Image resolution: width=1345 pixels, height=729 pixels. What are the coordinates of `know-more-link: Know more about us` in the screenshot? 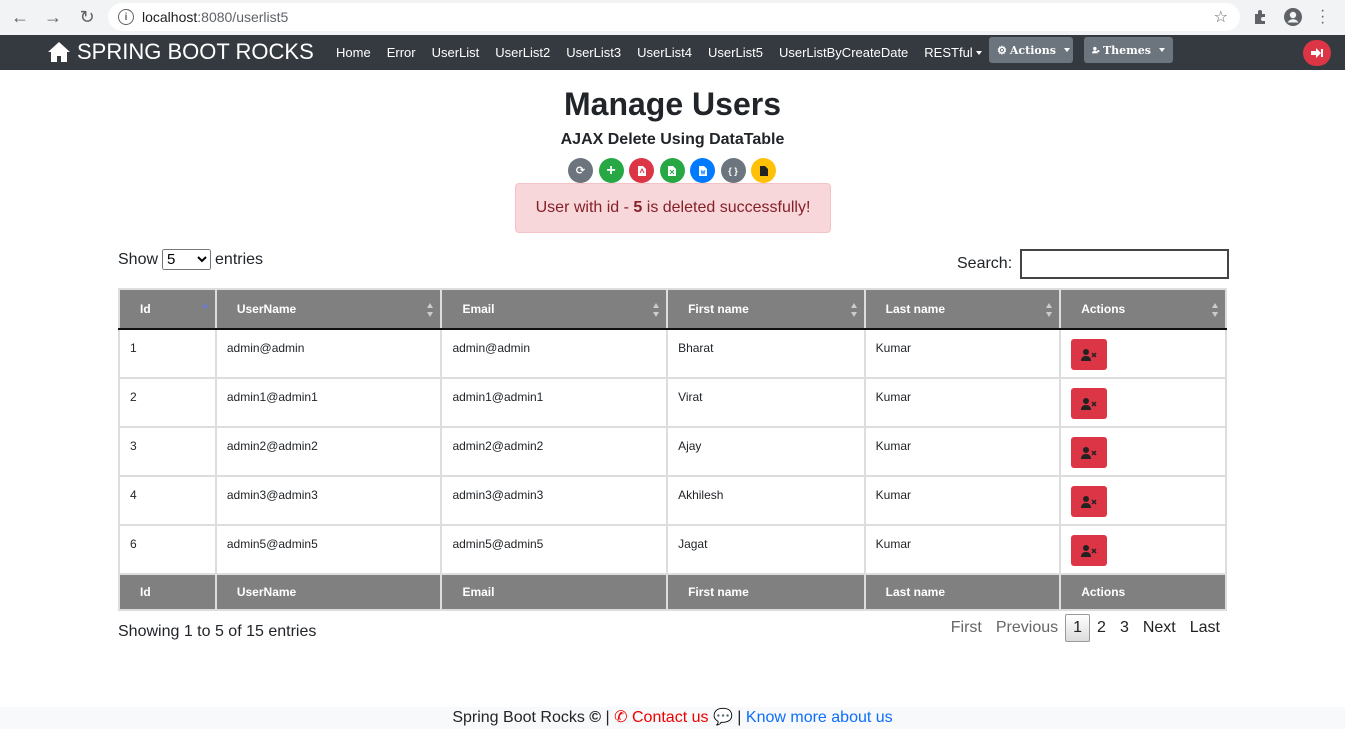 It's located at (819, 717).